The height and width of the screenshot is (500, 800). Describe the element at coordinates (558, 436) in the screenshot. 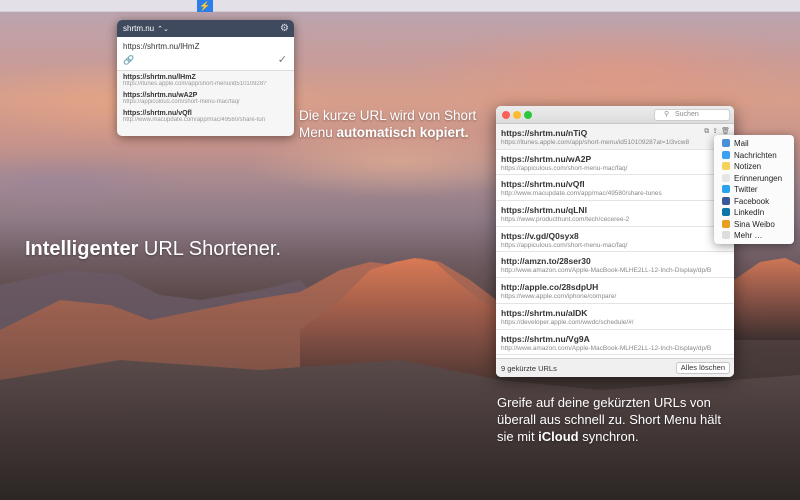

I see `caption-icloud-bold: iCloud` at that location.